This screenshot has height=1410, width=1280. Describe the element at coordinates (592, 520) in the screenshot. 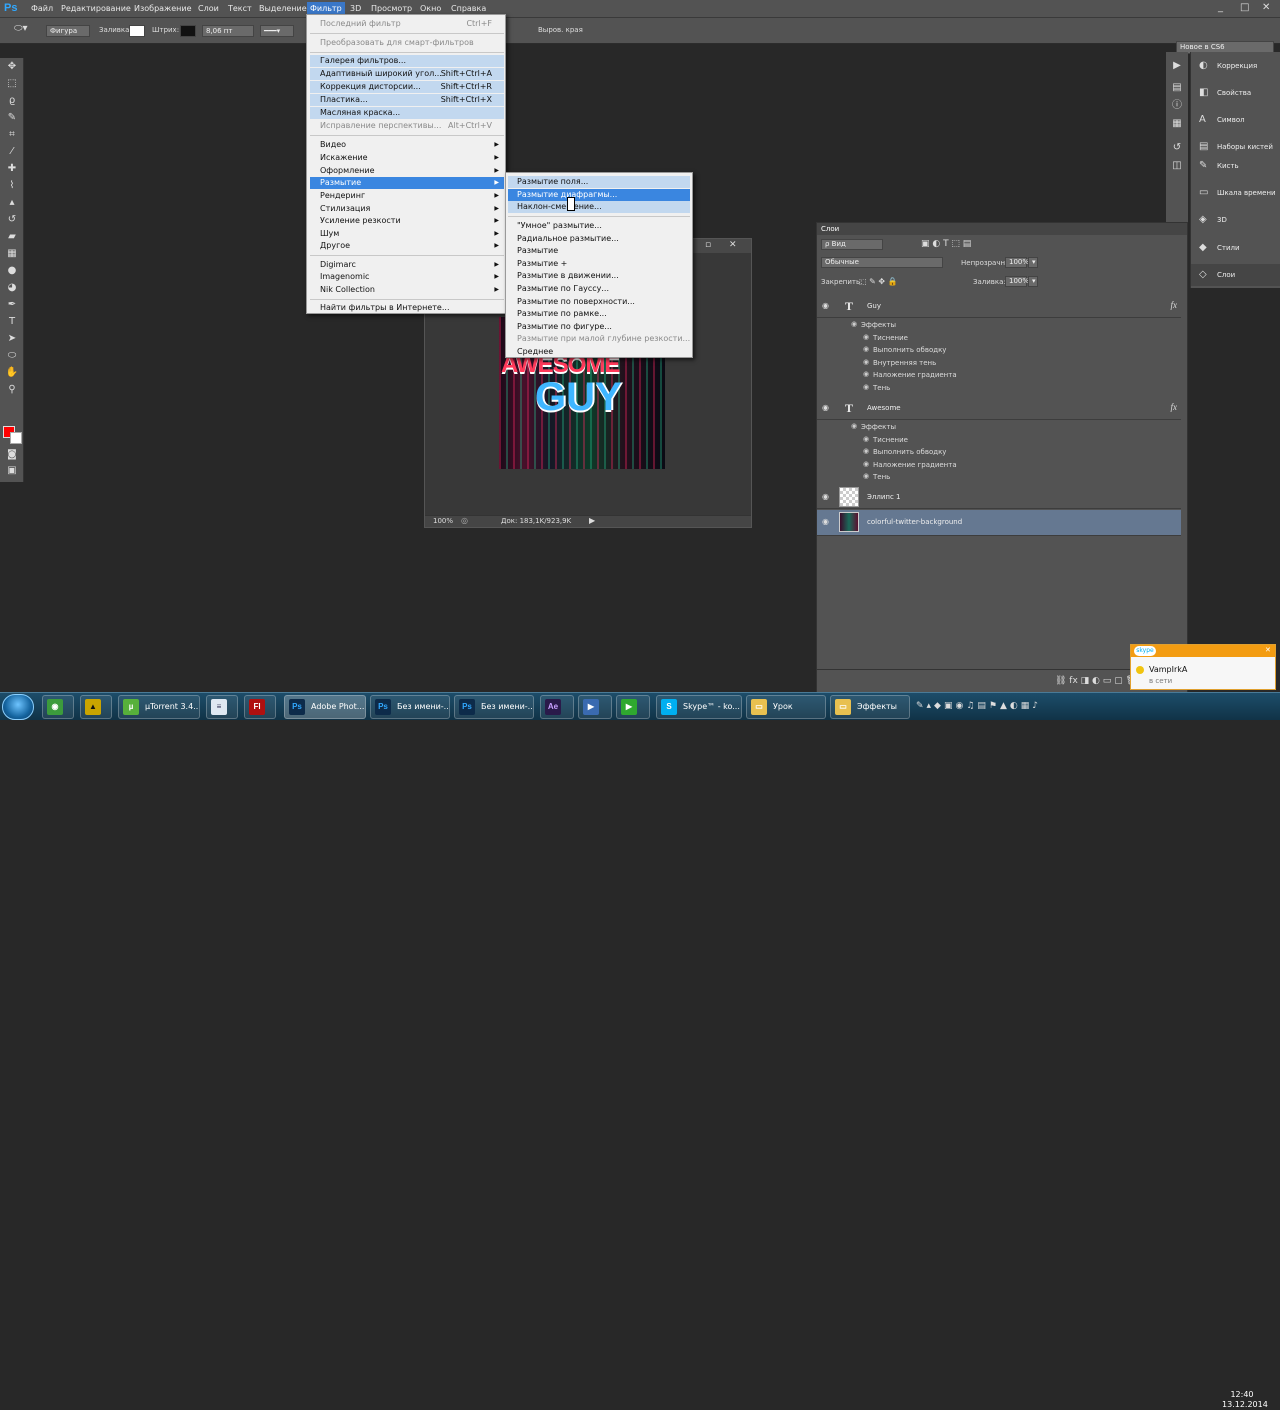

I see `status-arrow-icon: ▶` at that location.